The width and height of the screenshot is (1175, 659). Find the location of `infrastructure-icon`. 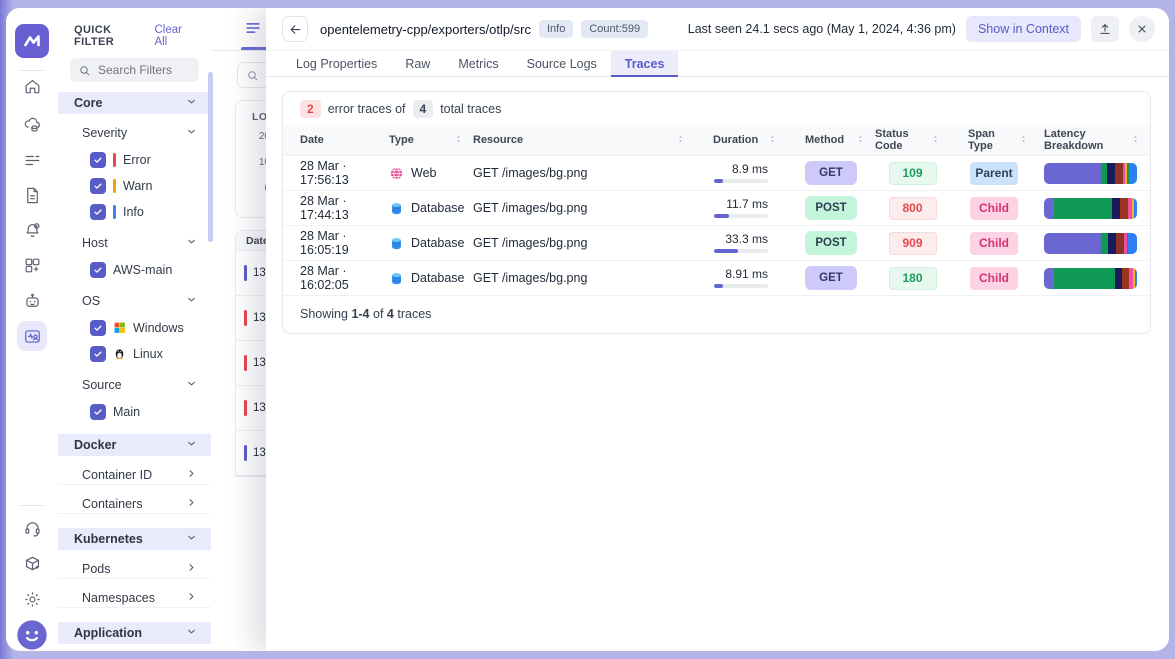

infrastructure-icon is located at coordinates (32, 124).